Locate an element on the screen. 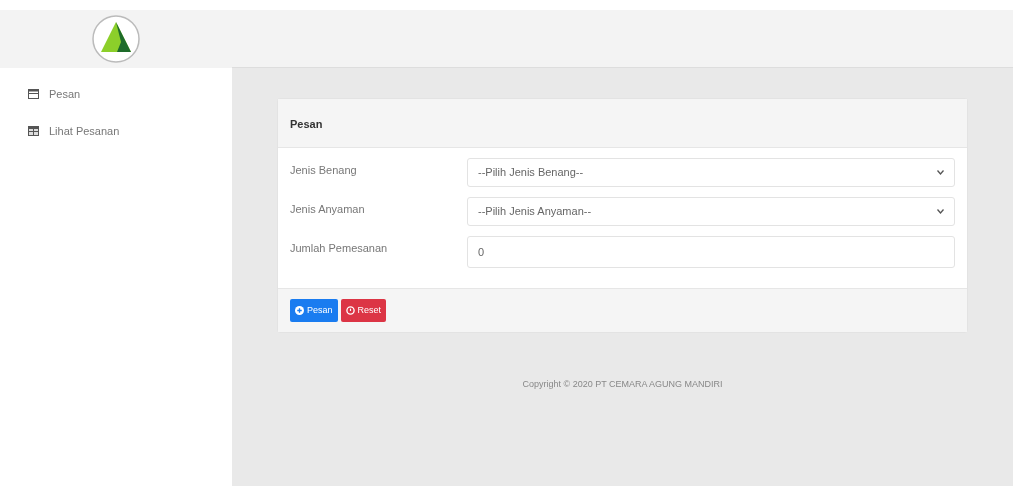 This screenshot has height=486, width=1013. card-title: Pesan is located at coordinates (306, 124).